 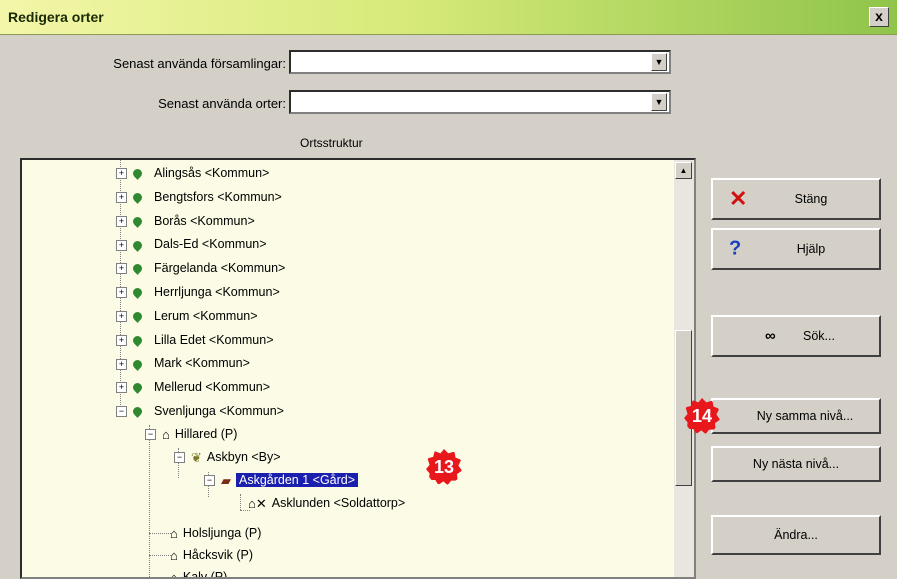 I want to click on tree-node-kommun: + Bengtsfors <Kommun>, so click(x=199, y=197).